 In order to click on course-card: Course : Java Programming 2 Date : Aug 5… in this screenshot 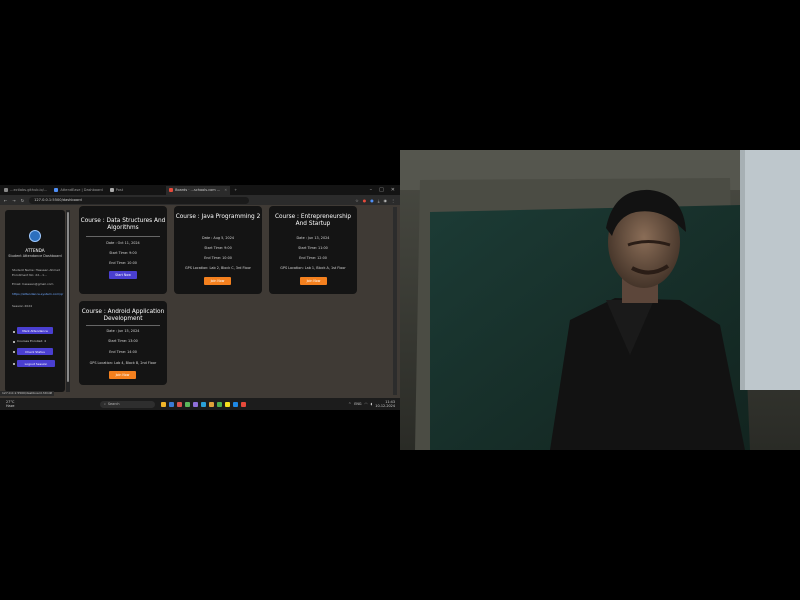, I will do `click(218, 250)`.